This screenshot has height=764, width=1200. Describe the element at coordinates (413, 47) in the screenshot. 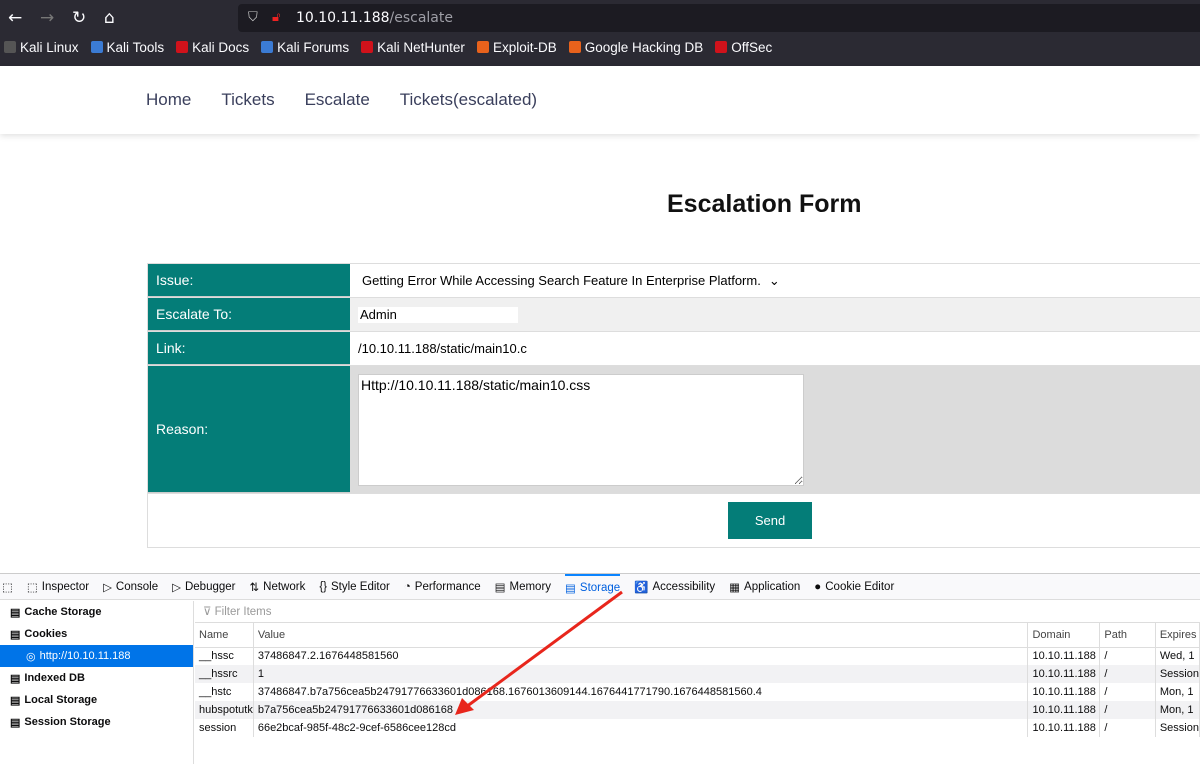

I see `bookmark-item: Kali NetHunter` at that location.